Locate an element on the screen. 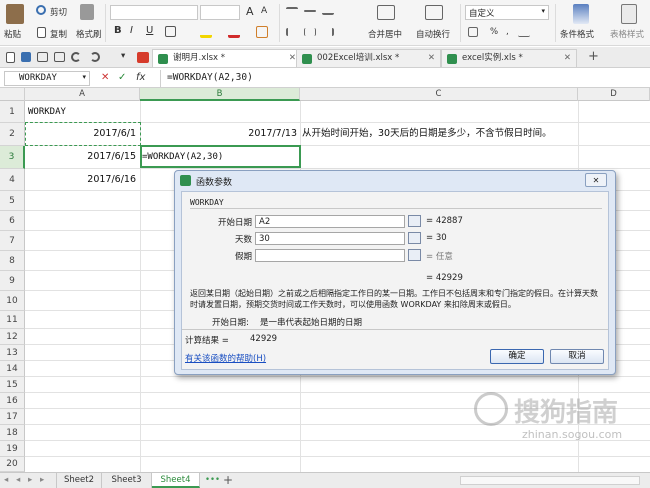 The width and height of the screenshot is (650, 488). font-family-select is located at coordinates (154, 12).